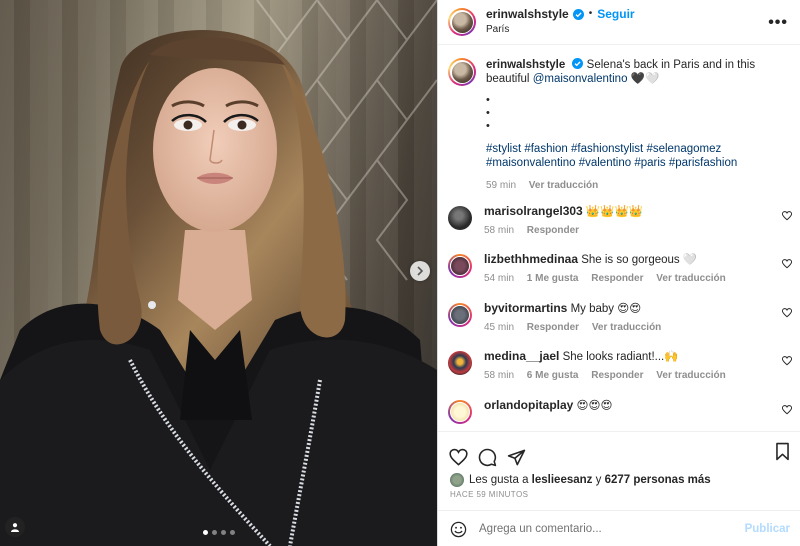  I want to click on follow-button: Seguir, so click(615, 14).